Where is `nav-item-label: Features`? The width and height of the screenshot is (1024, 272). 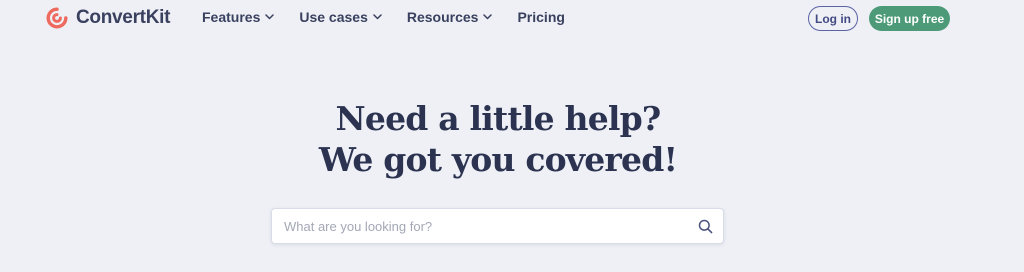 nav-item-label: Features is located at coordinates (231, 17).